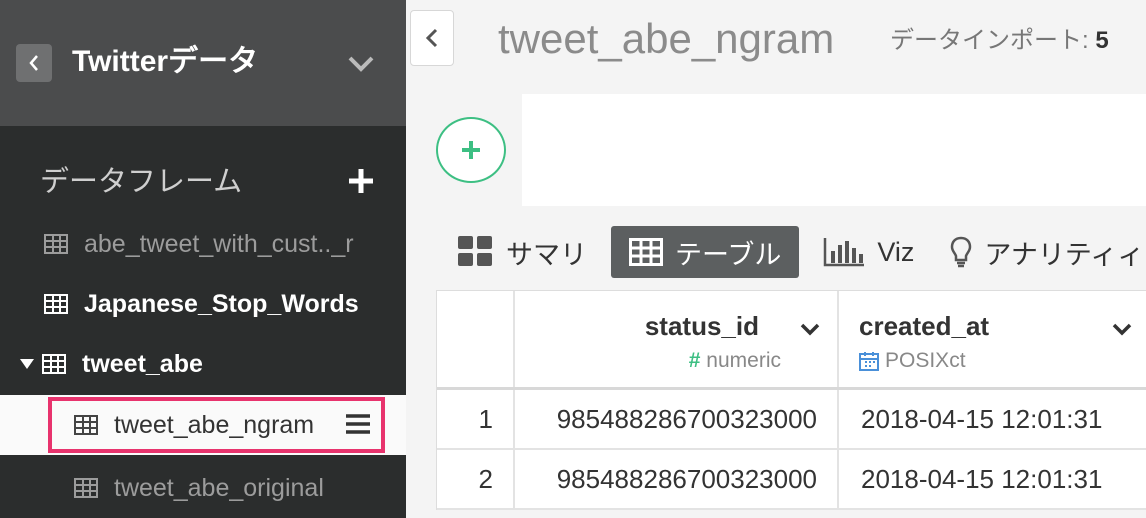  I want to click on tab-viz: Viz, so click(868, 252).